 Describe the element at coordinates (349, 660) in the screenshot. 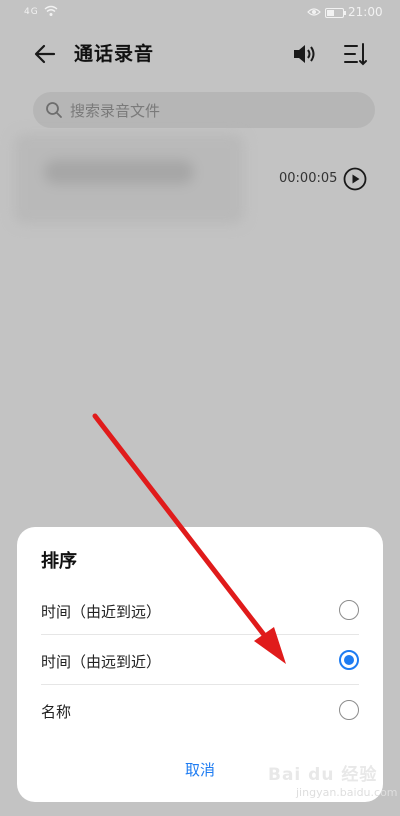

I see `radio-checked-icon` at that location.